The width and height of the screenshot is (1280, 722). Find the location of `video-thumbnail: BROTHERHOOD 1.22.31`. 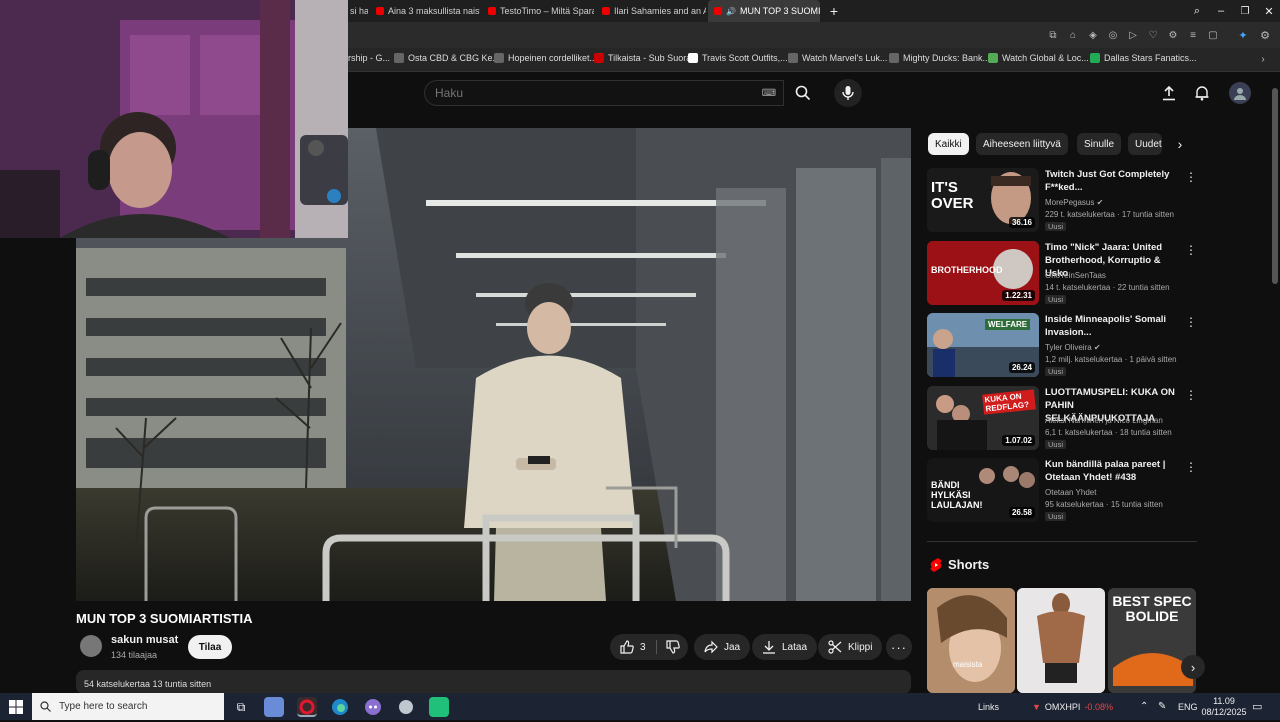

video-thumbnail: BROTHERHOOD 1.22.31 is located at coordinates (983, 273).